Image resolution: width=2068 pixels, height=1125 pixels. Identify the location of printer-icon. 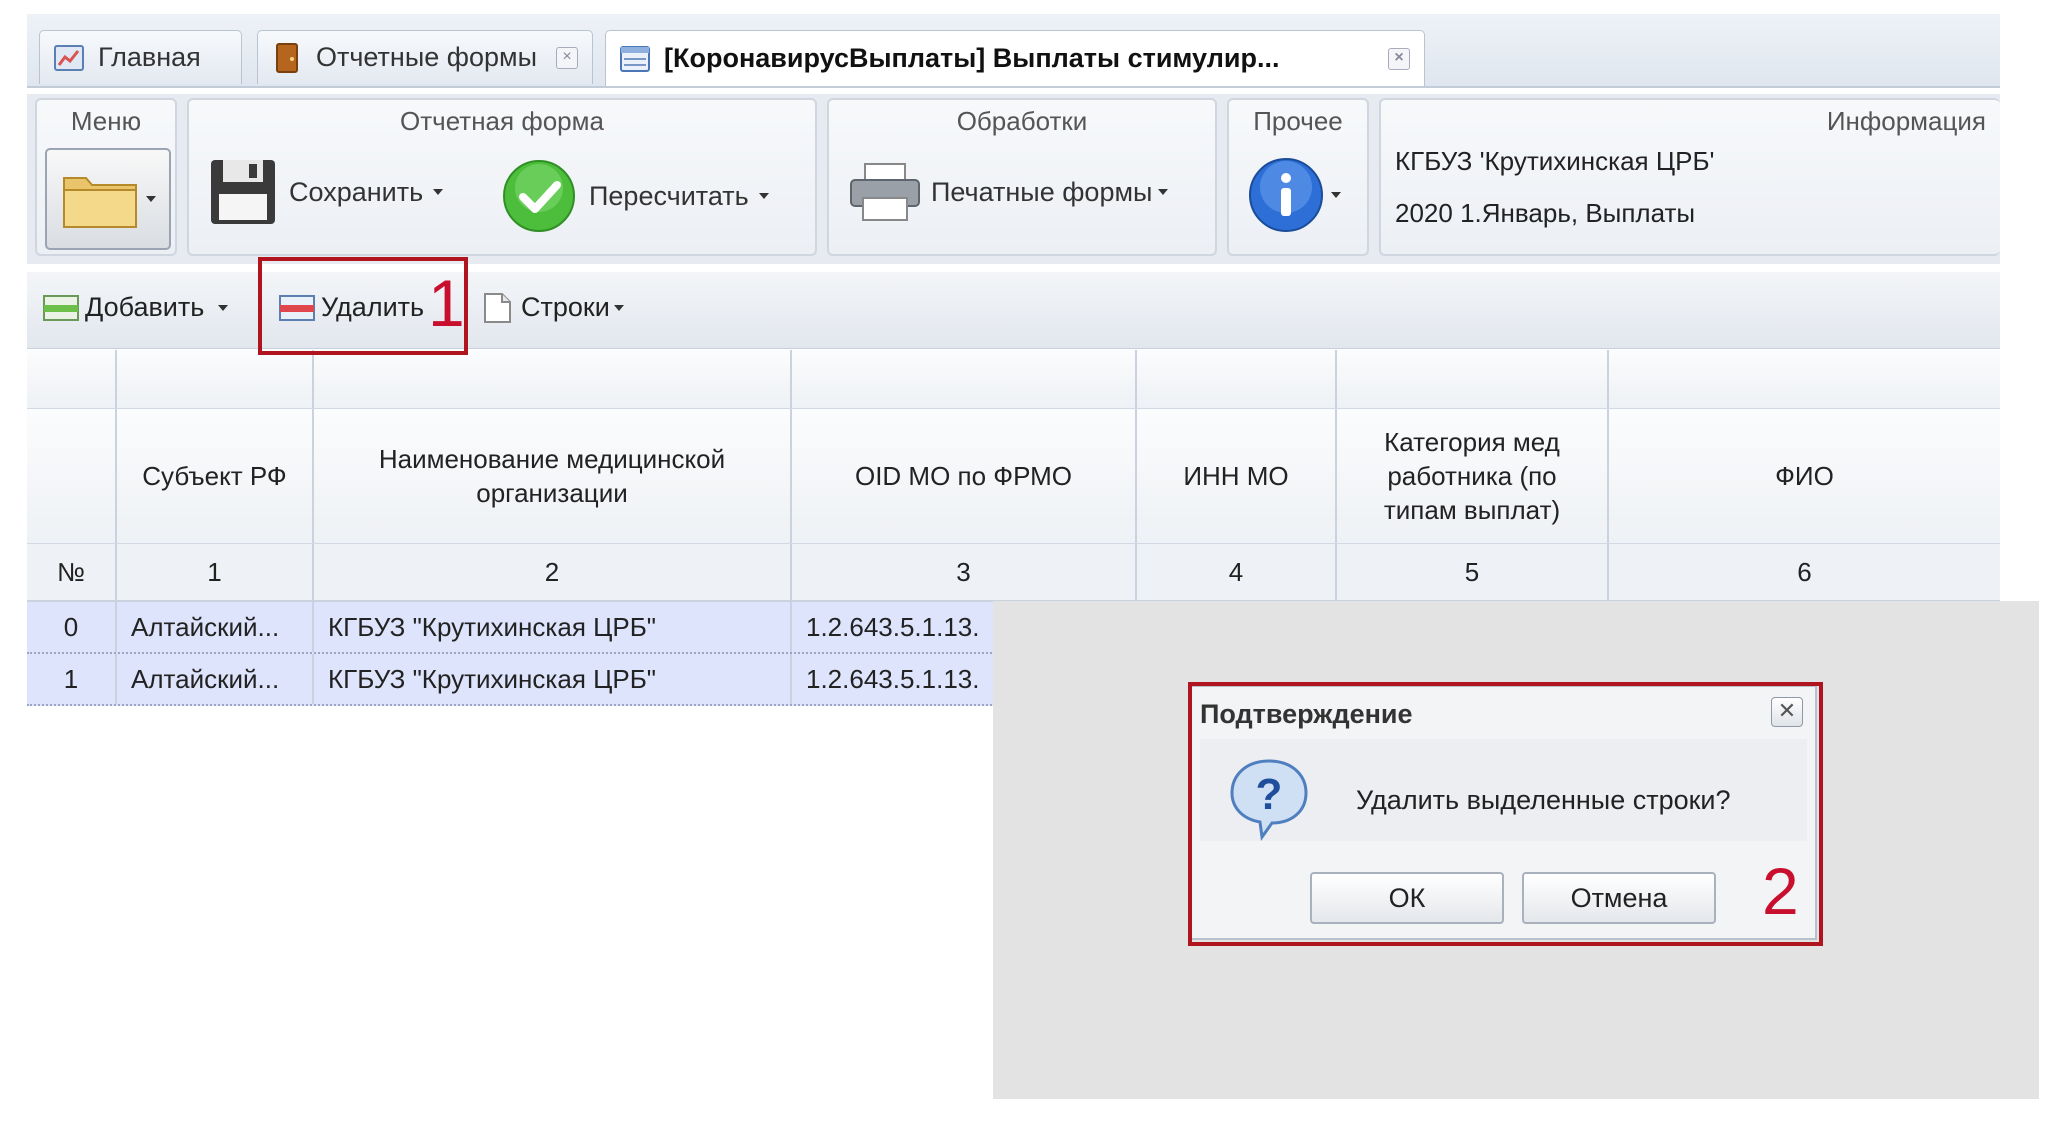
(885, 192).